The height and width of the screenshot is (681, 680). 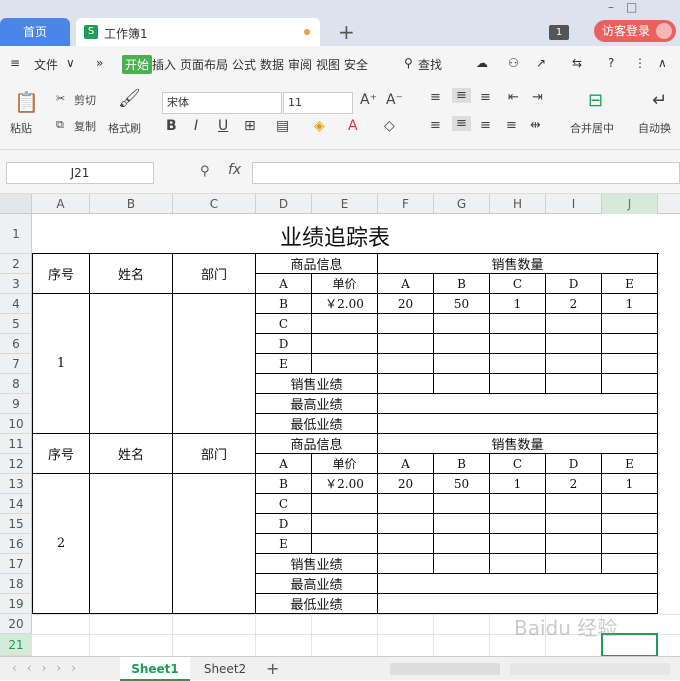 What do you see at coordinates (204, 64) in the screenshot?
I see `menu-page-layout: 页面布局` at bounding box center [204, 64].